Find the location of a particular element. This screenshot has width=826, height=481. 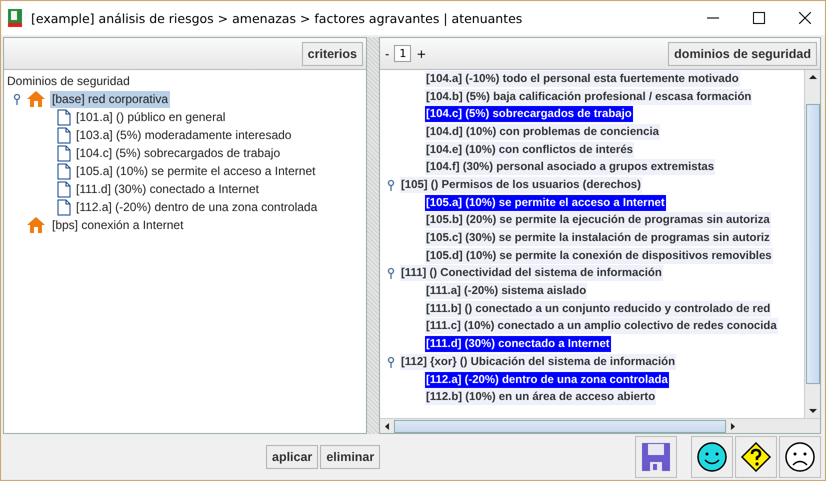

action-button: aplicar is located at coordinates (292, 457).